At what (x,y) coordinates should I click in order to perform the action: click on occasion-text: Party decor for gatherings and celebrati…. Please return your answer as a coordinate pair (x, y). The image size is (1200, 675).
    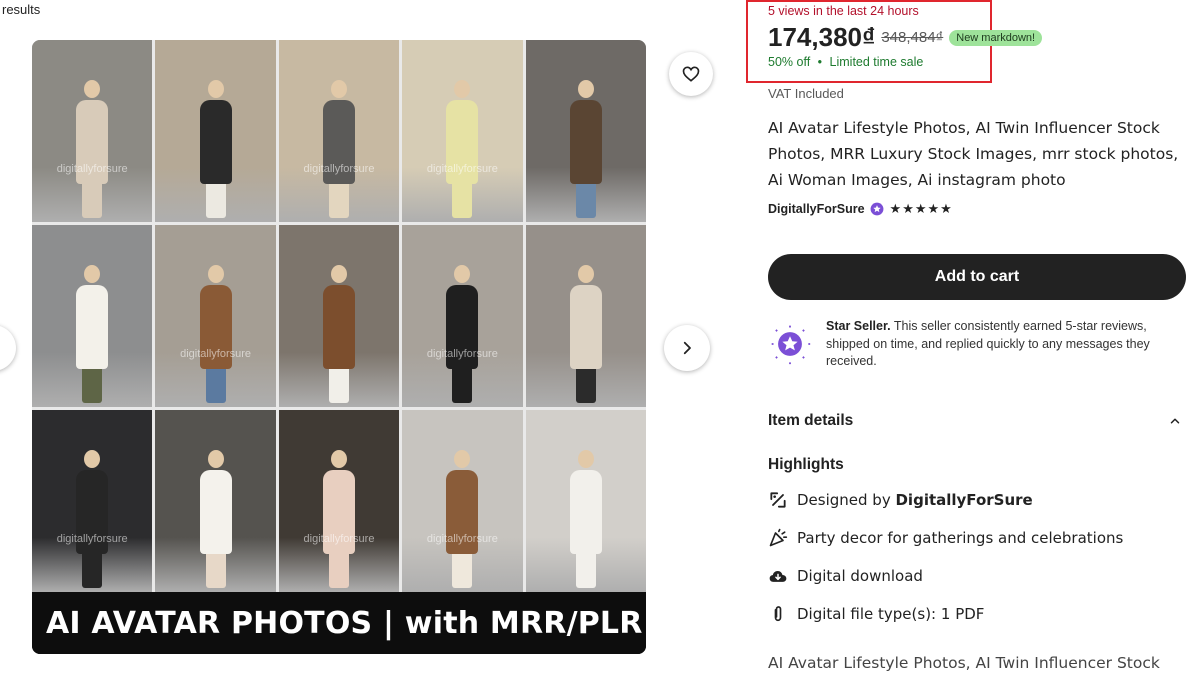
    Looking at the image, I should click on (960, 538).